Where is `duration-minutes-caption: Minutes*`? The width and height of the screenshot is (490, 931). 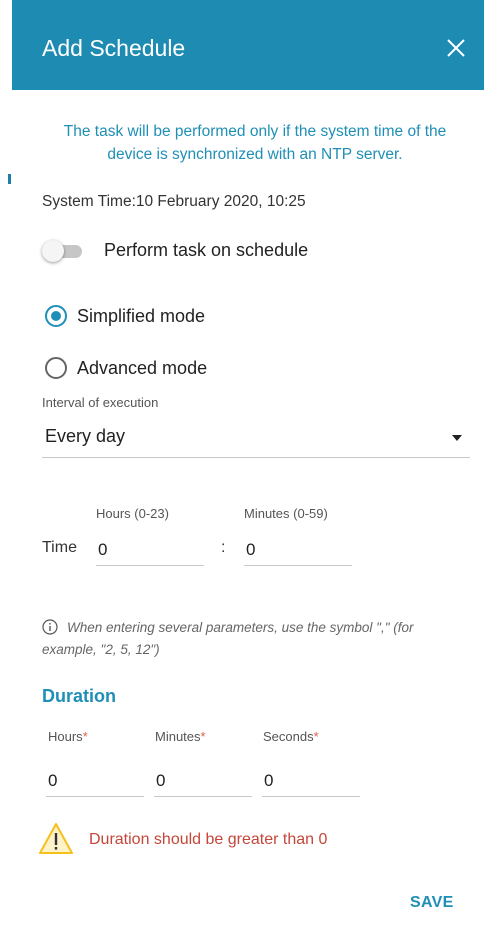
duration-minutes-caption: Minutes* is located at coordinates (180, 736).